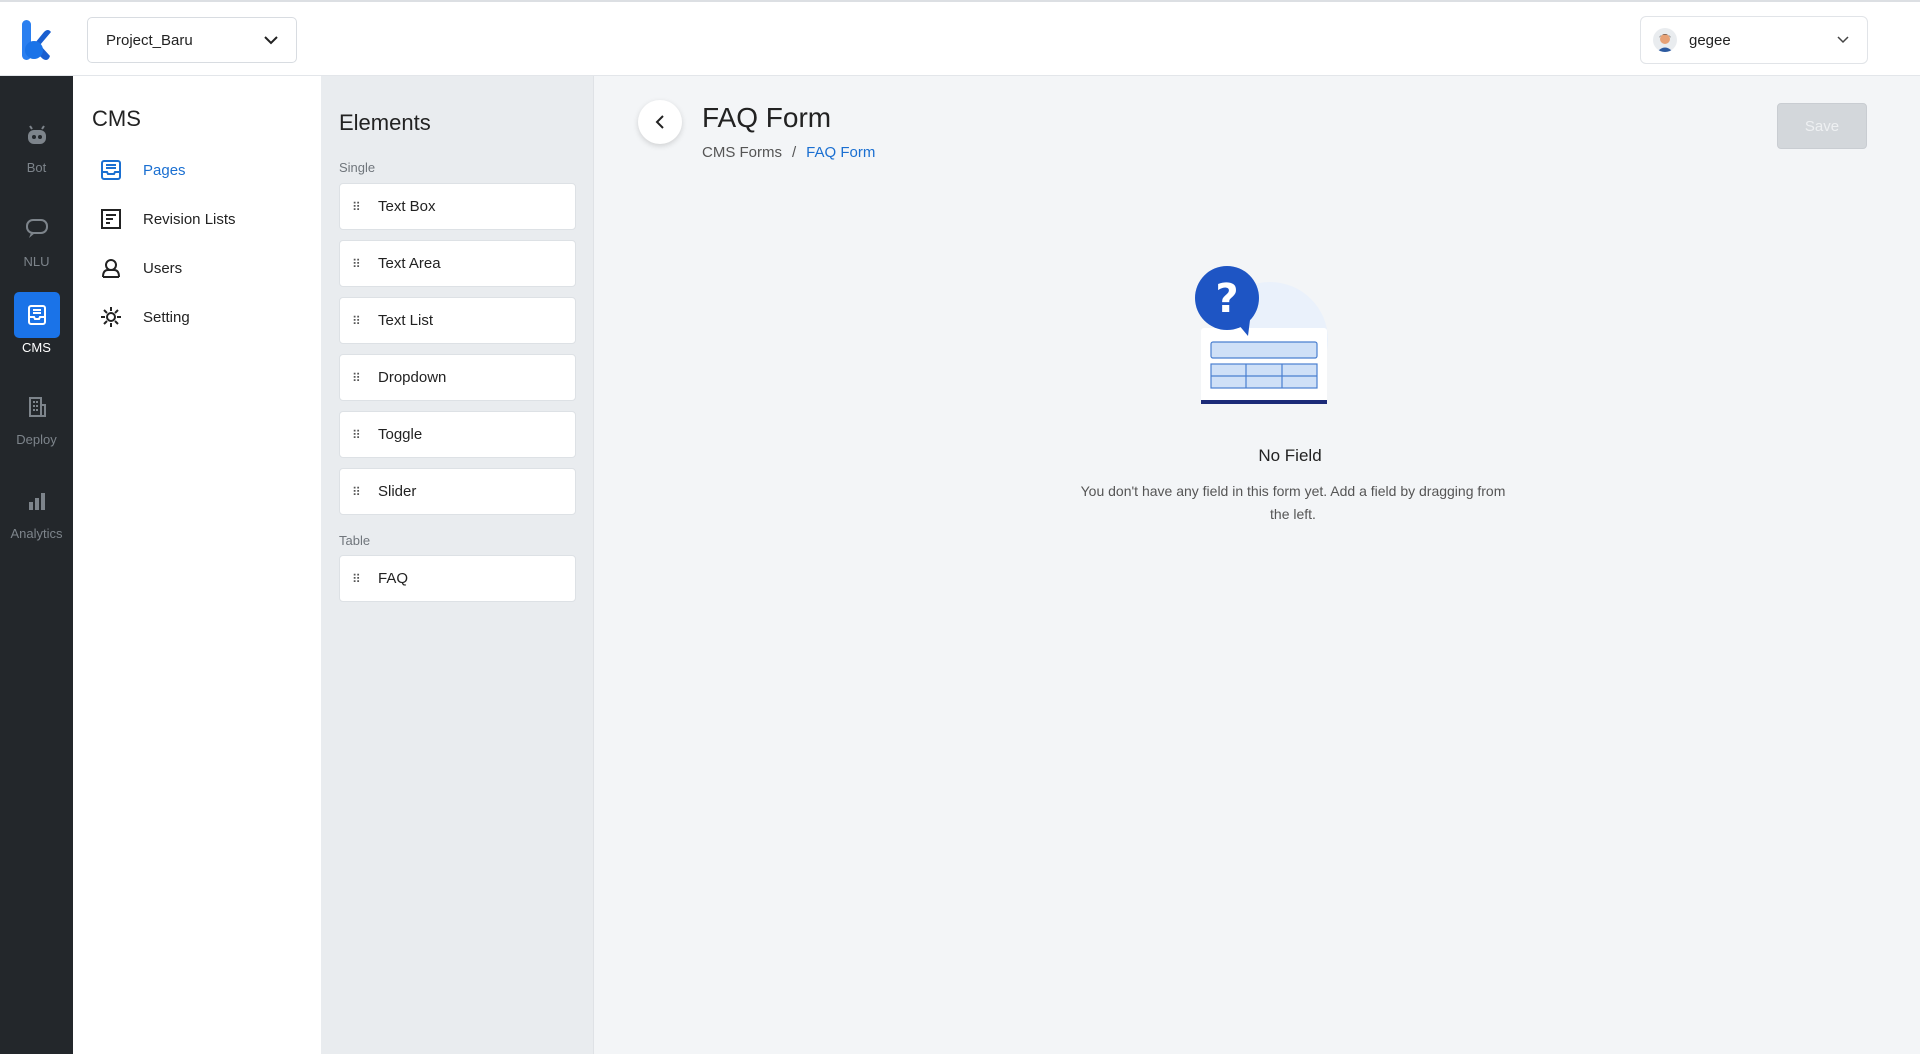 The image size is (1920, 1054). I want to click on building-icon, so click(37, 407).